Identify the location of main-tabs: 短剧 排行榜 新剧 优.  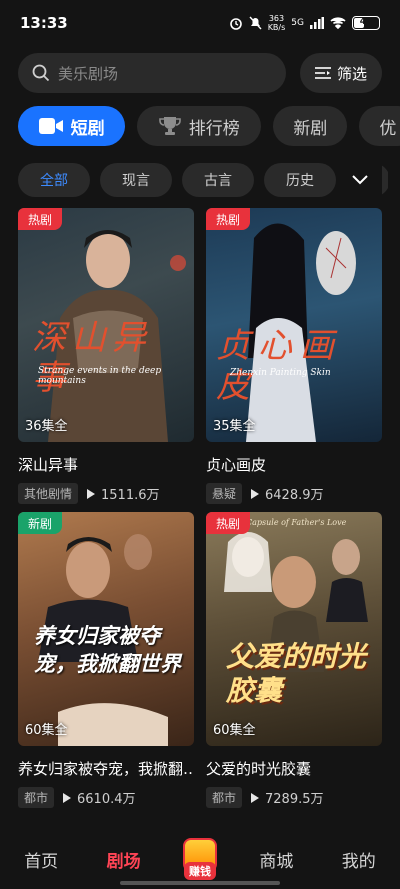
(209, 126).